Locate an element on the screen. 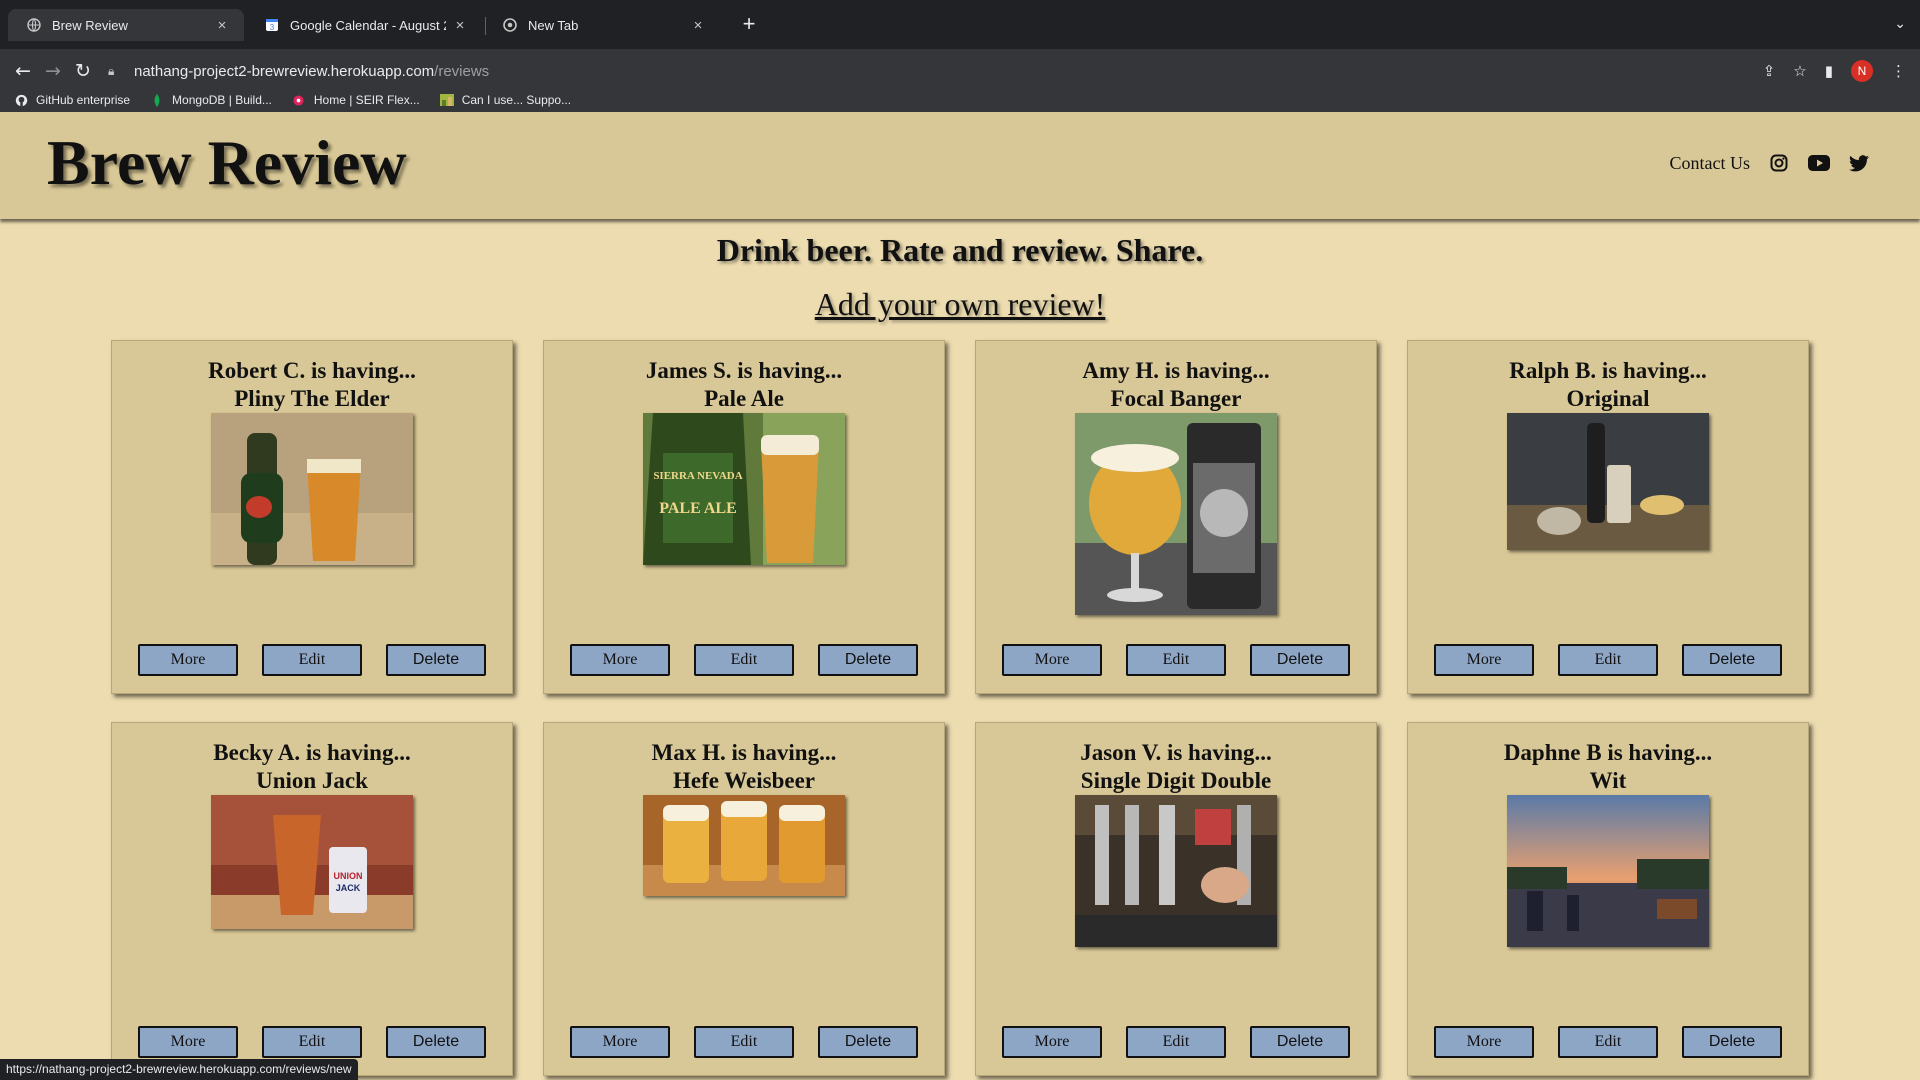 This screenshot has width=1920, height=1080. svg-text: JACK is located at coordinates (348, 888).